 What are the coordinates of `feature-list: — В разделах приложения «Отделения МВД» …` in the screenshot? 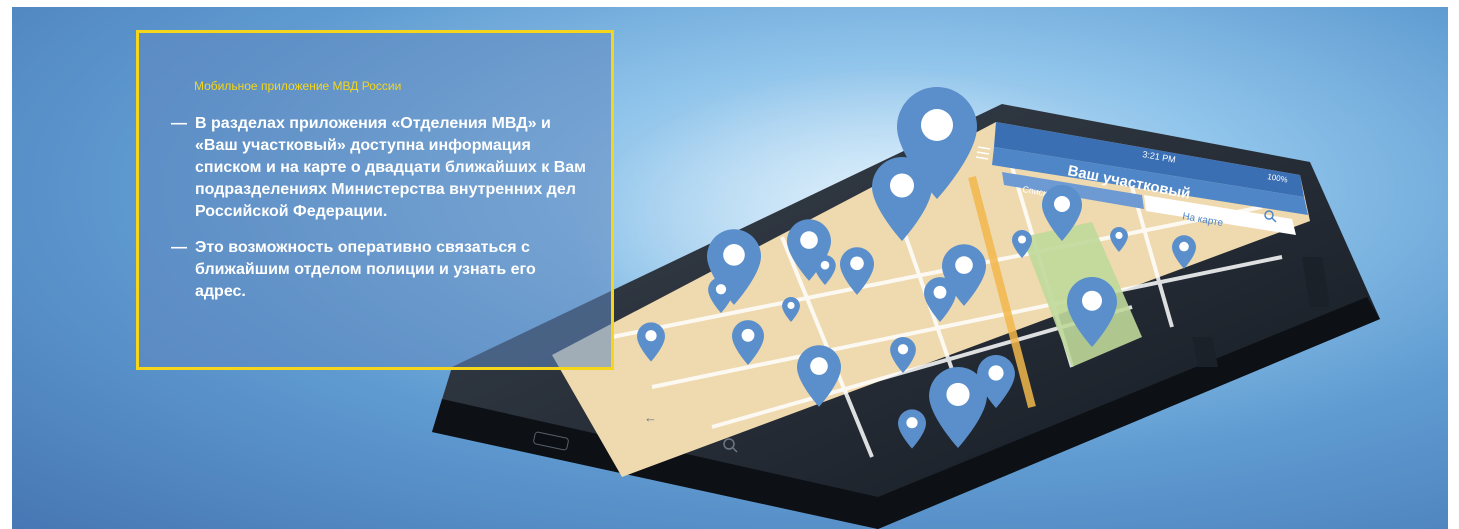 It's located at (381, 215).